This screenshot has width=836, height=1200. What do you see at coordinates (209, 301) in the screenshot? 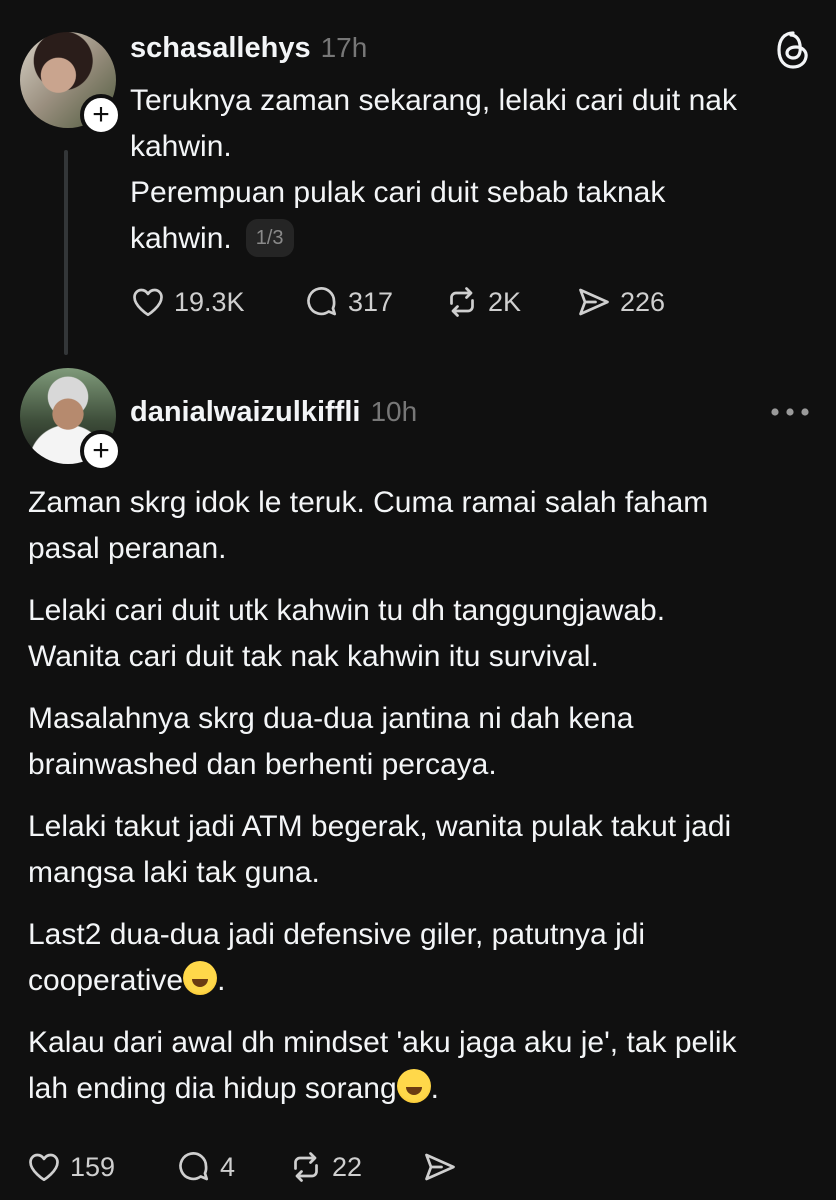
I see `like-count: 19.3K` at bounding box center [209, 301].